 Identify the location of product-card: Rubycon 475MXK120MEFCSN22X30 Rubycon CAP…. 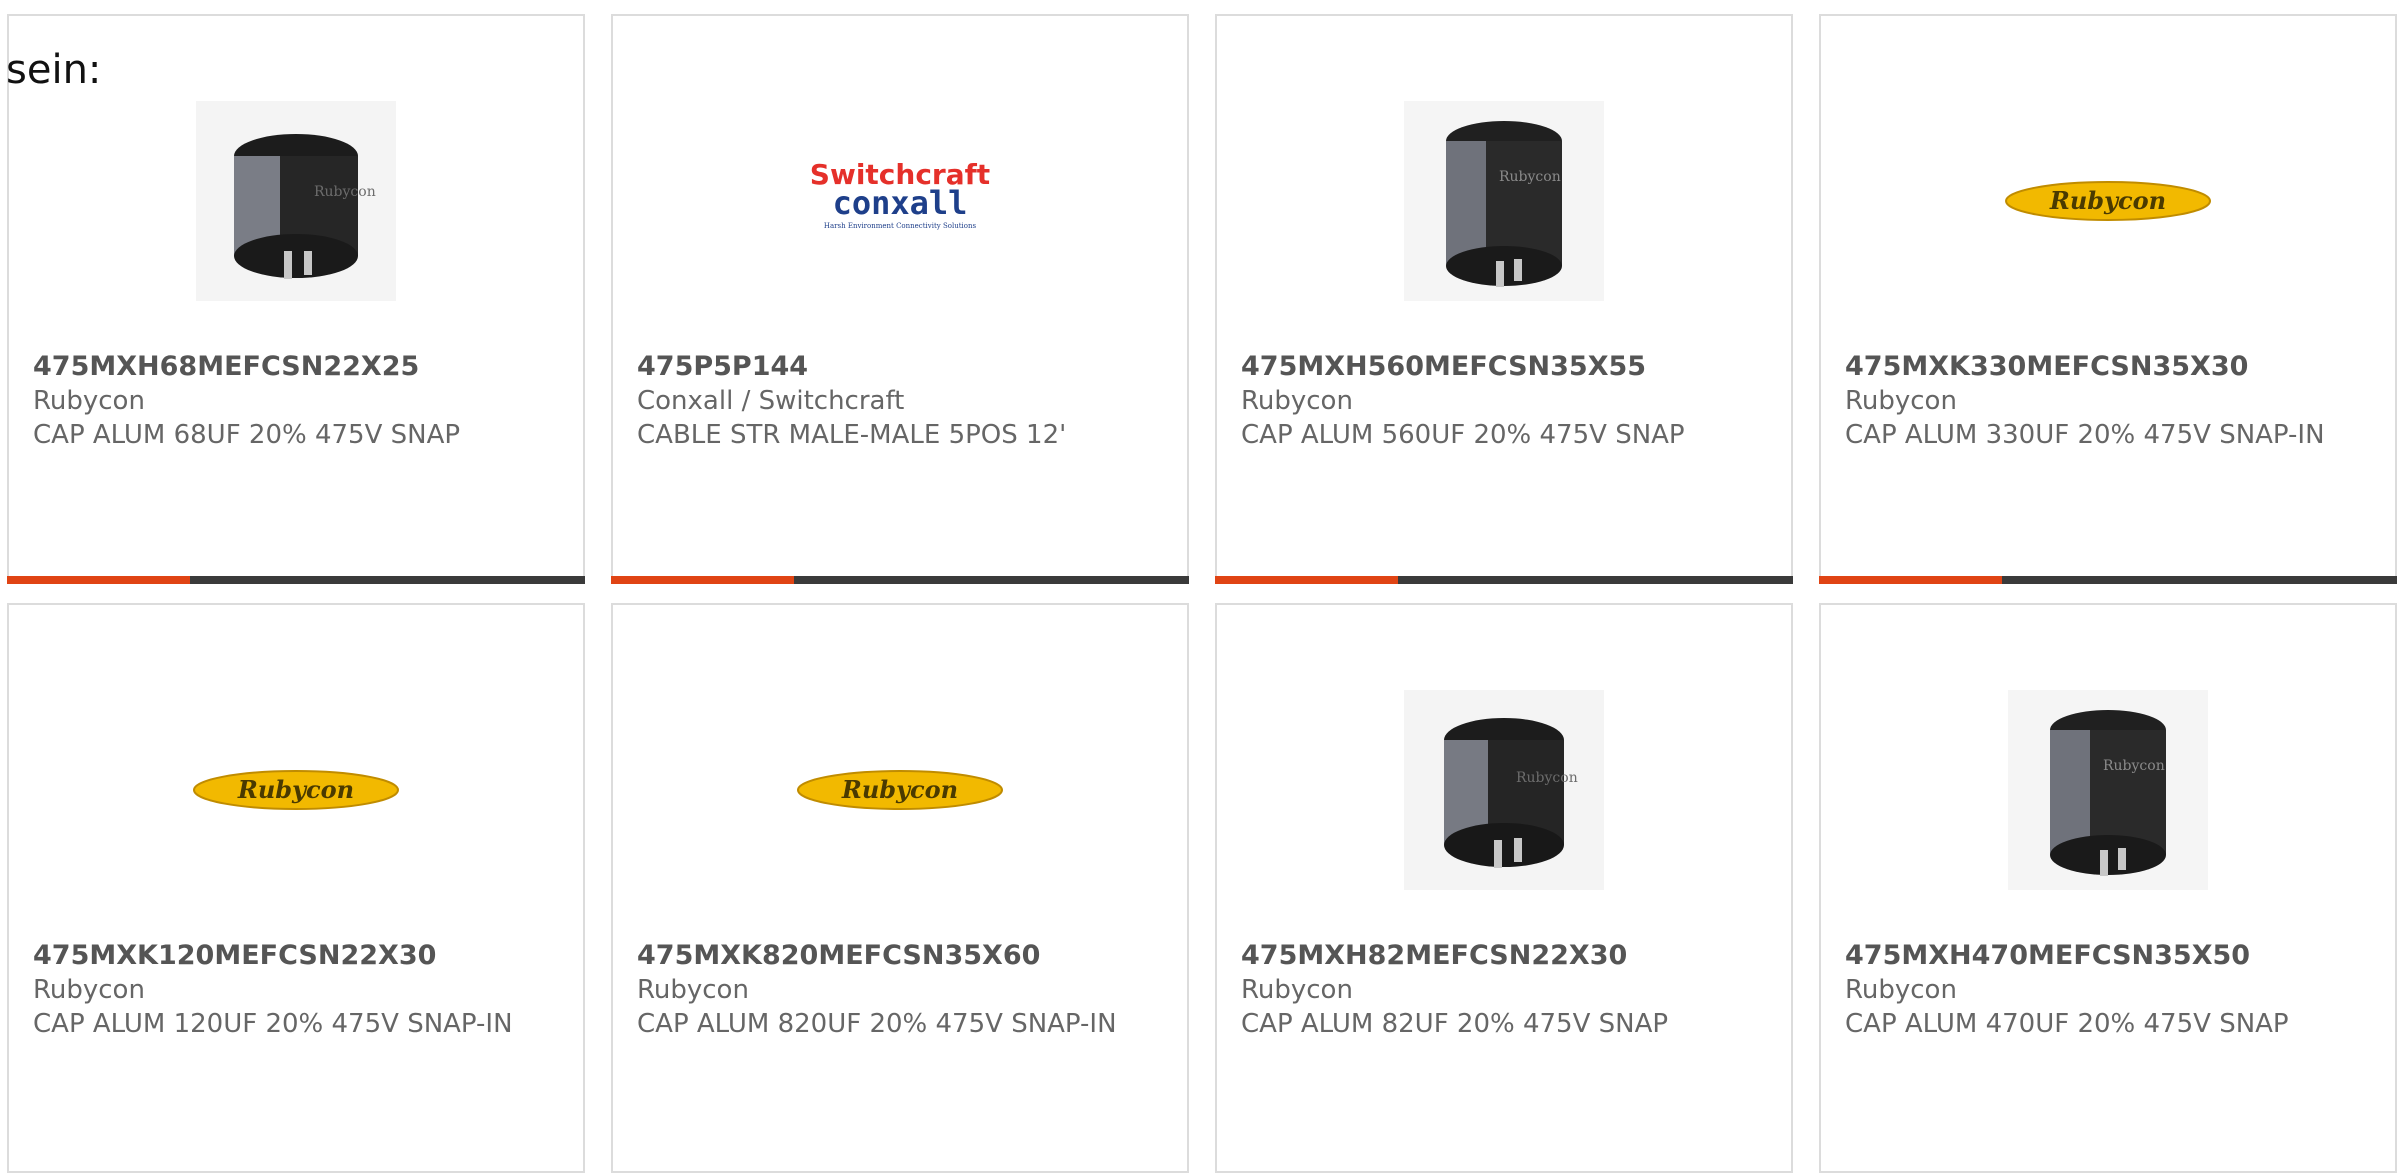
(296, 888).